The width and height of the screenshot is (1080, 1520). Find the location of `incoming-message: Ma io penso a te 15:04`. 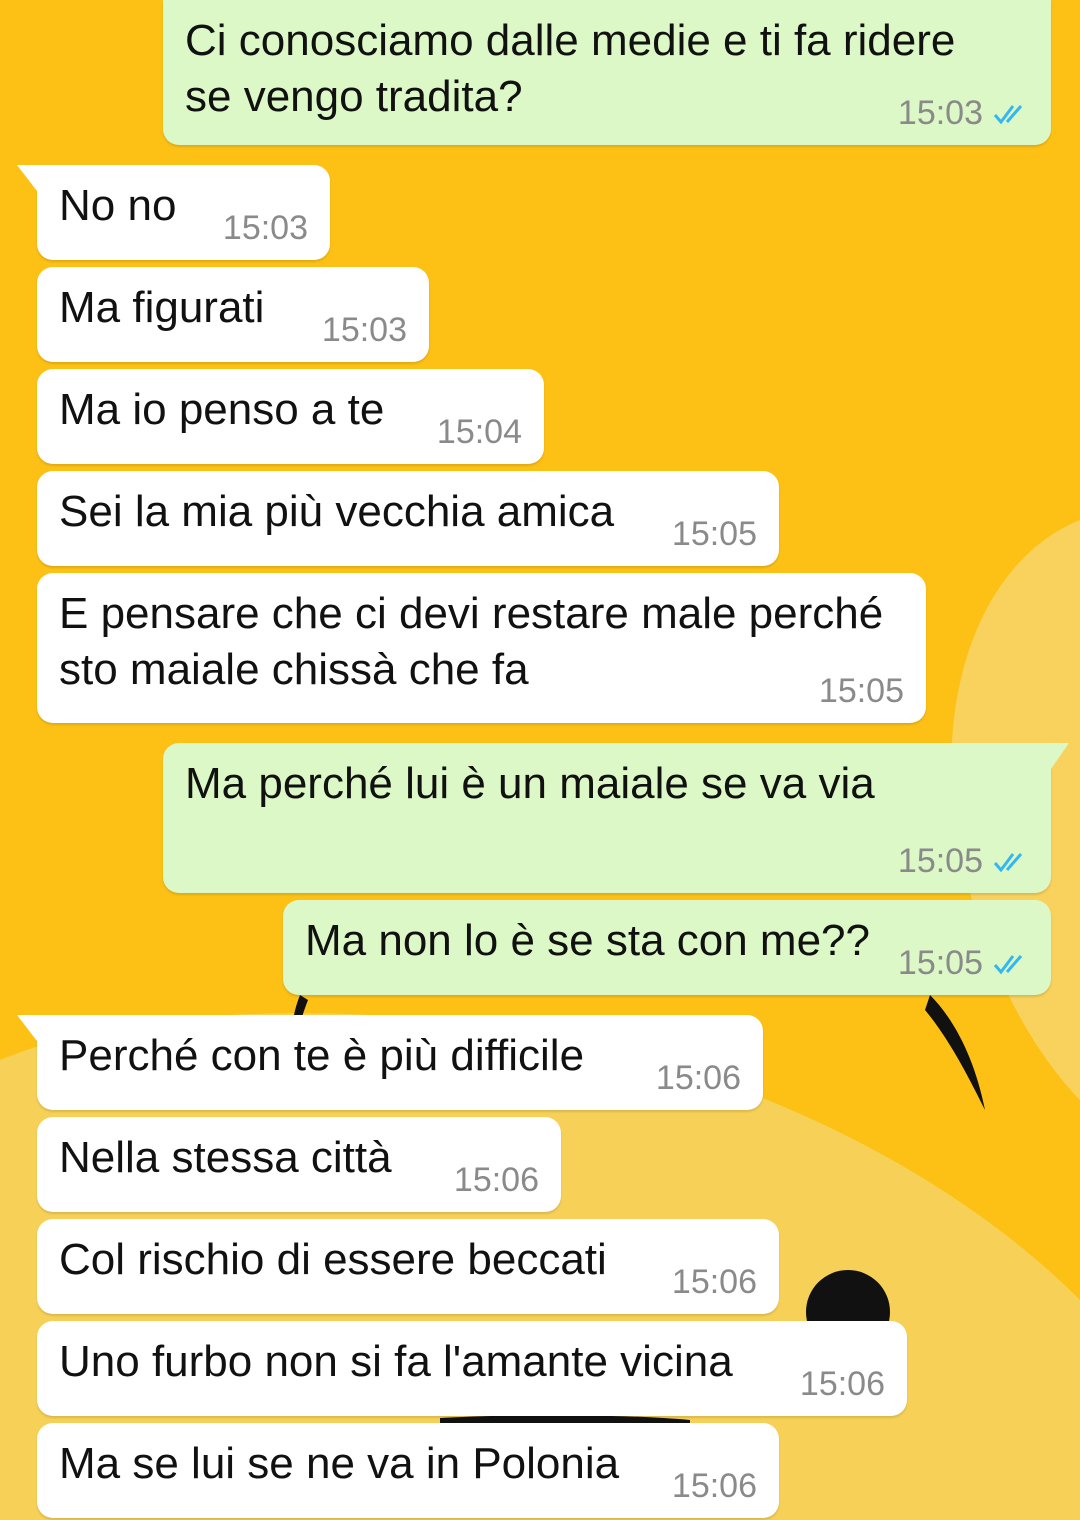

incoming-message: Ma io penso a te 15:04 is located at coordinates (290, 416).